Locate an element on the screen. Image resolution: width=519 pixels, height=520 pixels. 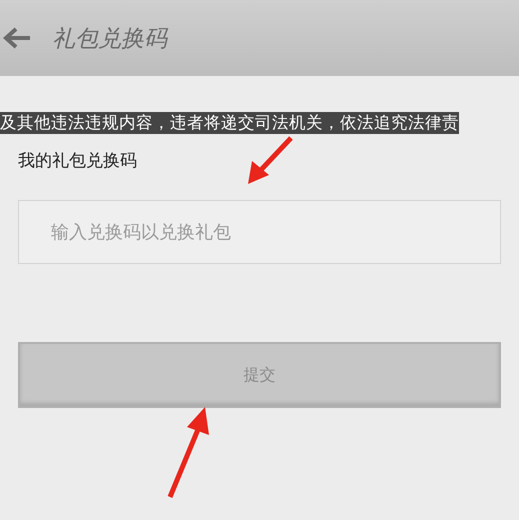
page-title: 礼包兑换码 is located at coordinates (109, 39).